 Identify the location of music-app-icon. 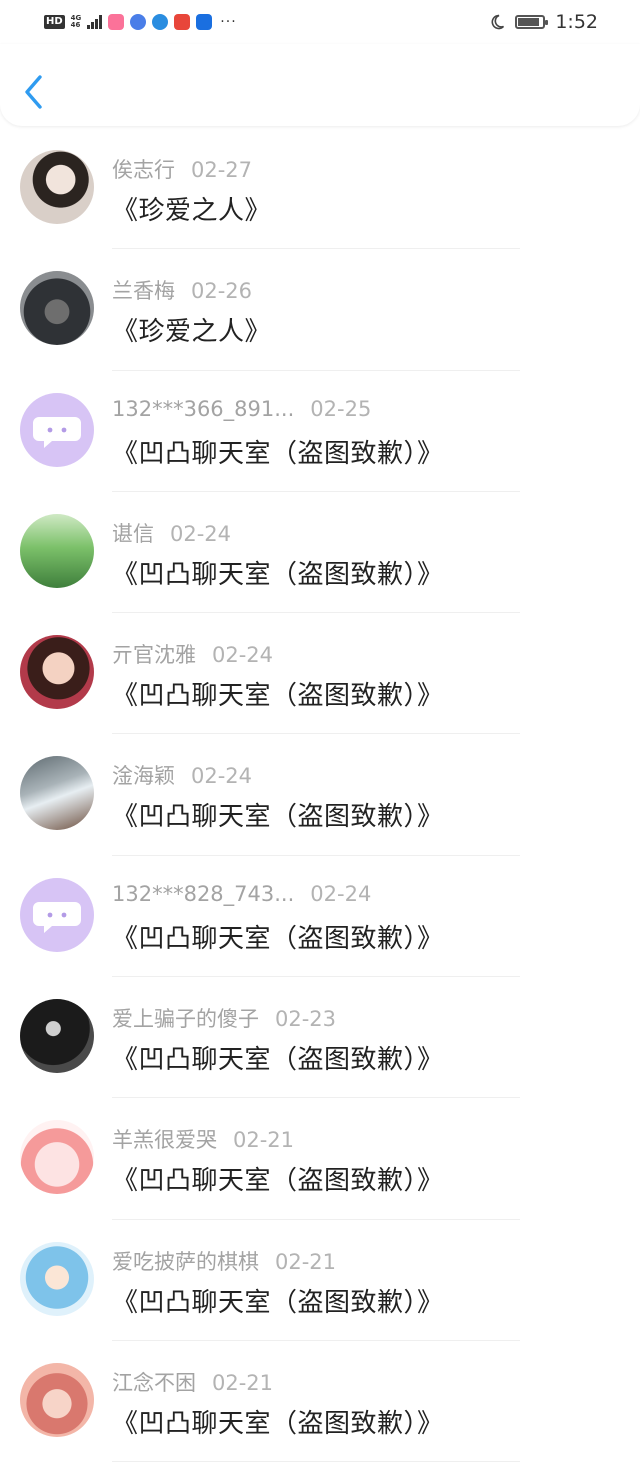
(138, 22).